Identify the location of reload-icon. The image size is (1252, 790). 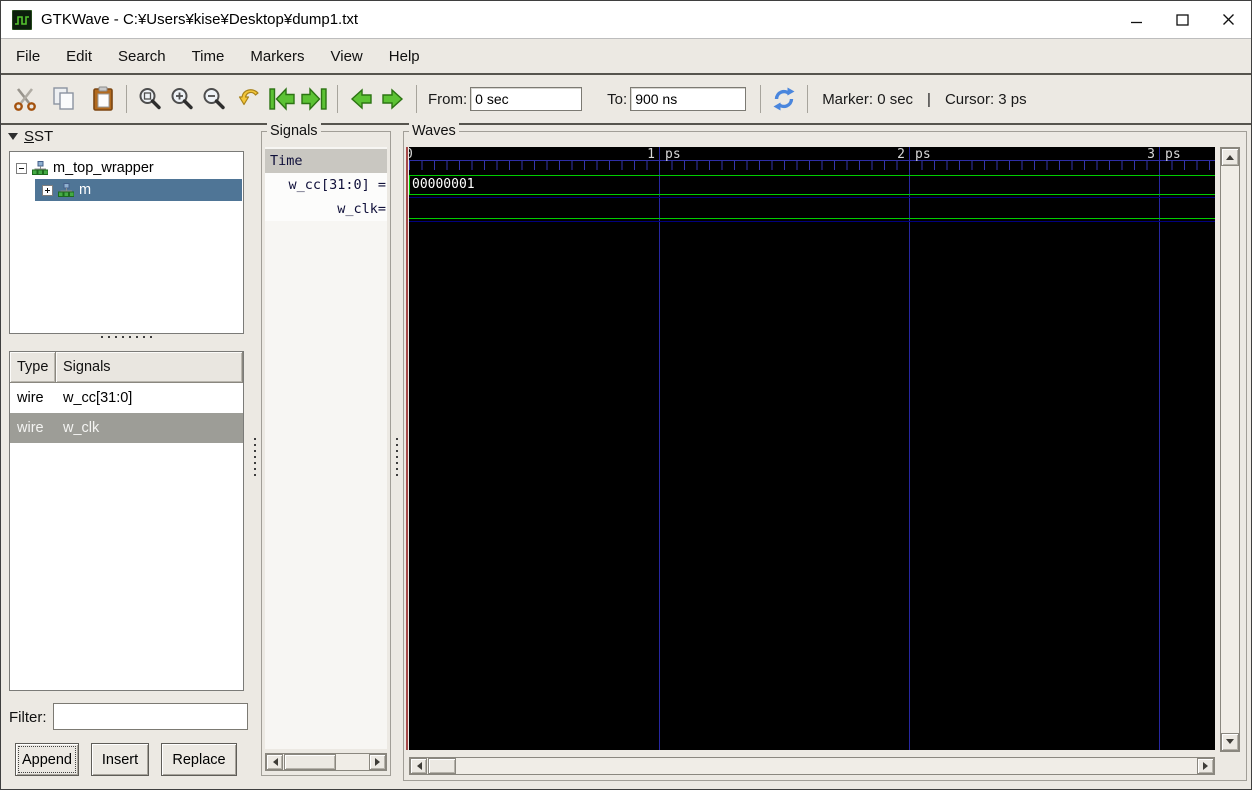
(784, 99).